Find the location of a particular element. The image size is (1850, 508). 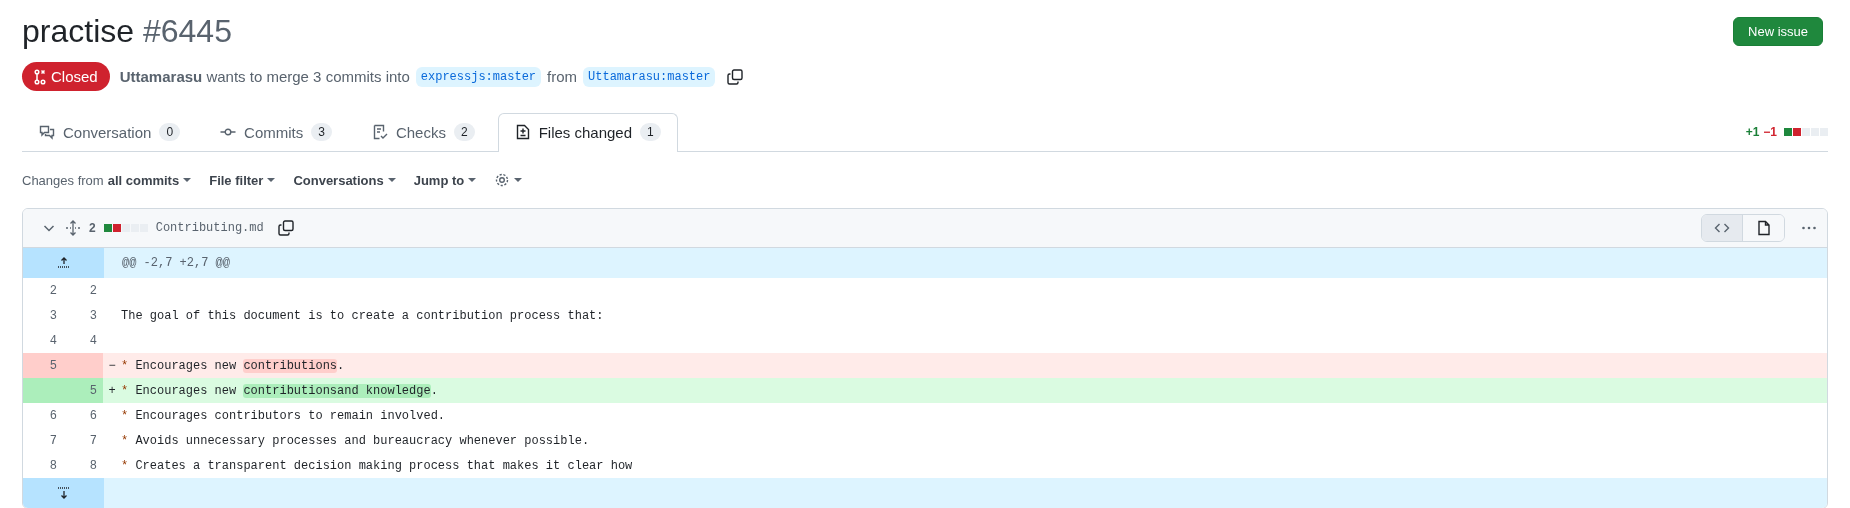

code-line: * Avoids unnecessary processes and bureaucracy whenever possible. is located at coordinates (355, 440).